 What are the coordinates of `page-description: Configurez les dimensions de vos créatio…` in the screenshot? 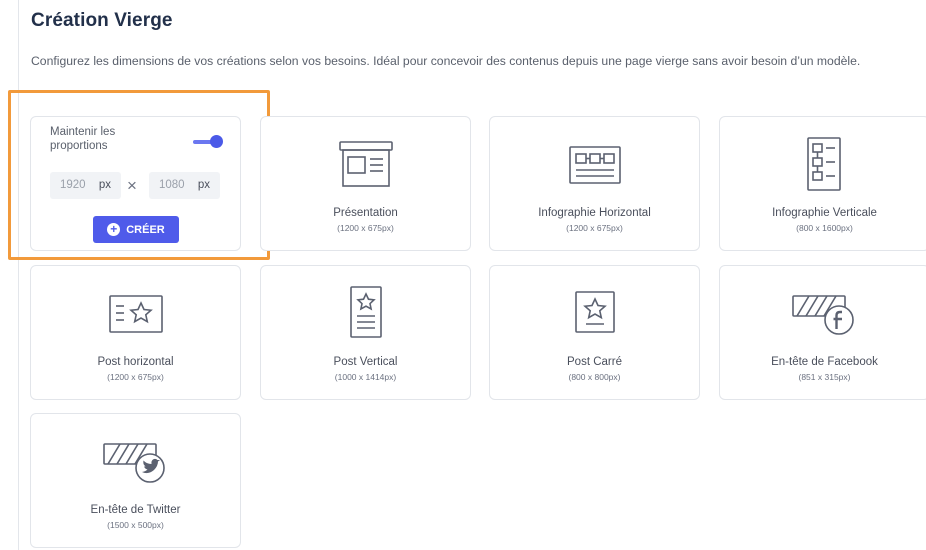 It's located at (446, 61).